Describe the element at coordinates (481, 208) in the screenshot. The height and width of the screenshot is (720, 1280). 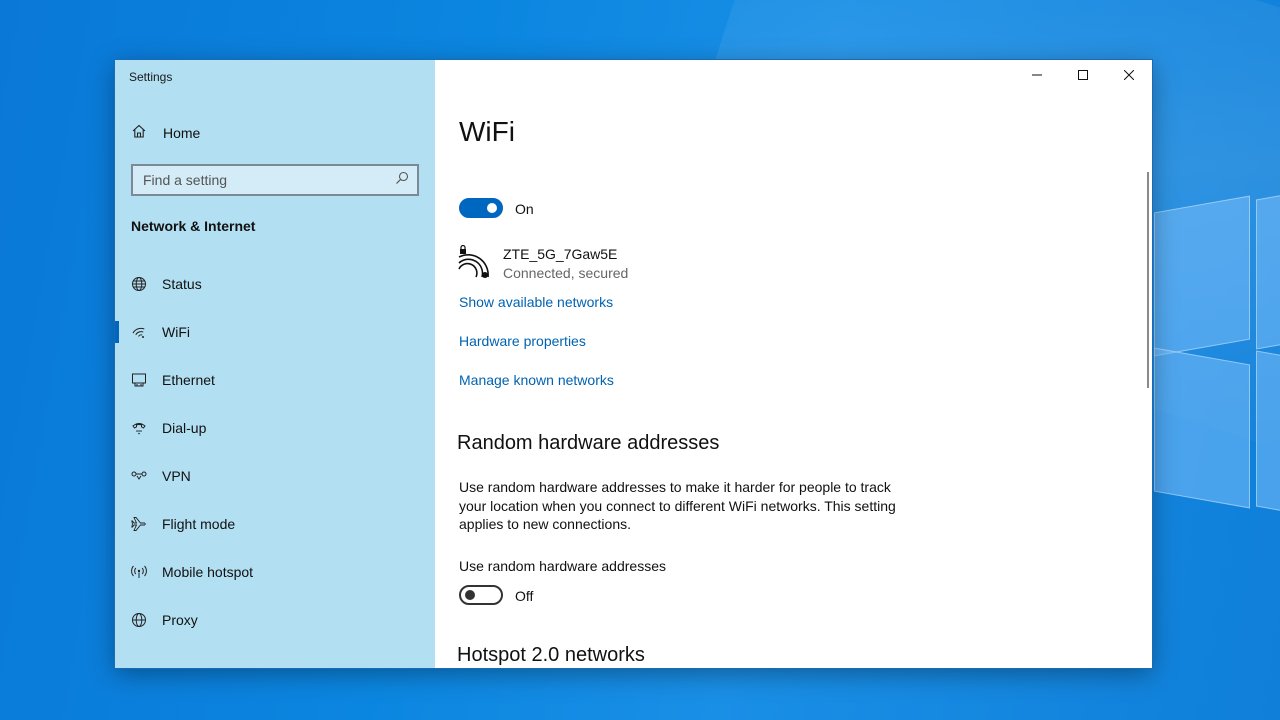
I see `wifi-toggle` at that location.